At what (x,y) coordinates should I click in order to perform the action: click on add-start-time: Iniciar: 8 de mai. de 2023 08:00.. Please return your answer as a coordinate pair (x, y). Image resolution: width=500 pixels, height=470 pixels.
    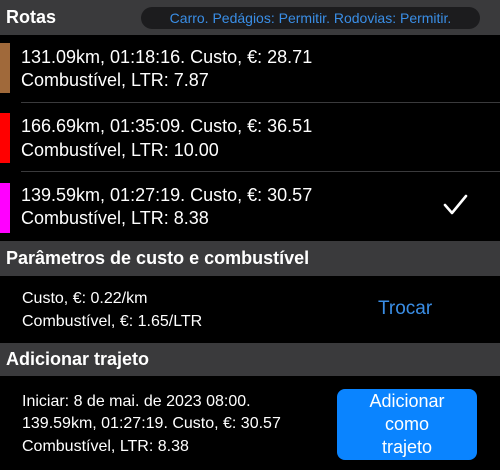
    Looking at the image, I should click on (136, 401).